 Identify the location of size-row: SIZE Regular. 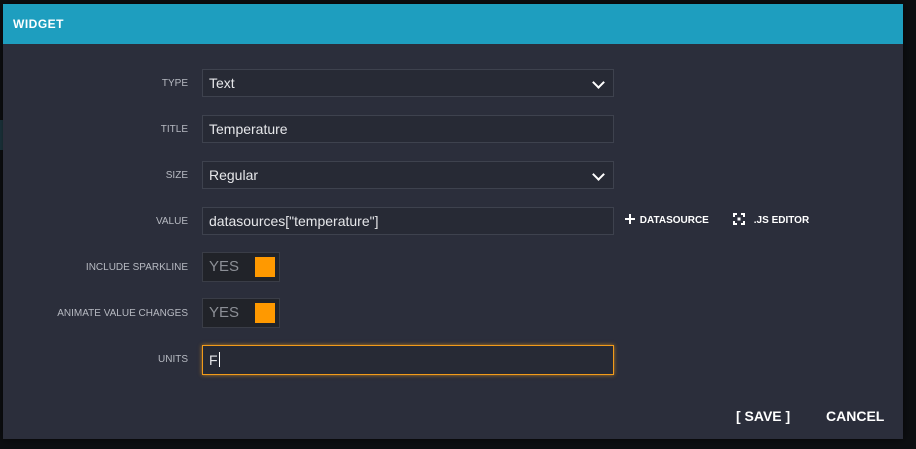
(453, 176).